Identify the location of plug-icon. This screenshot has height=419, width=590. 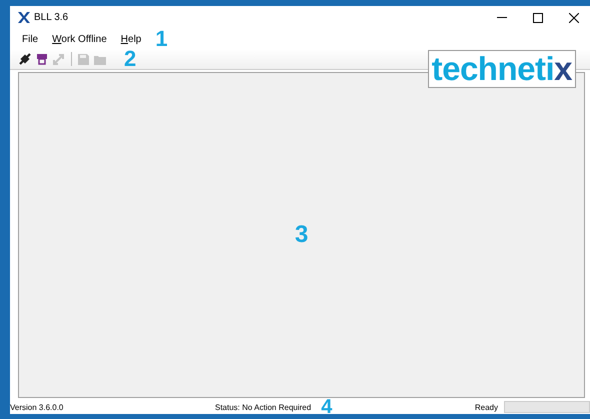
(25, 59).